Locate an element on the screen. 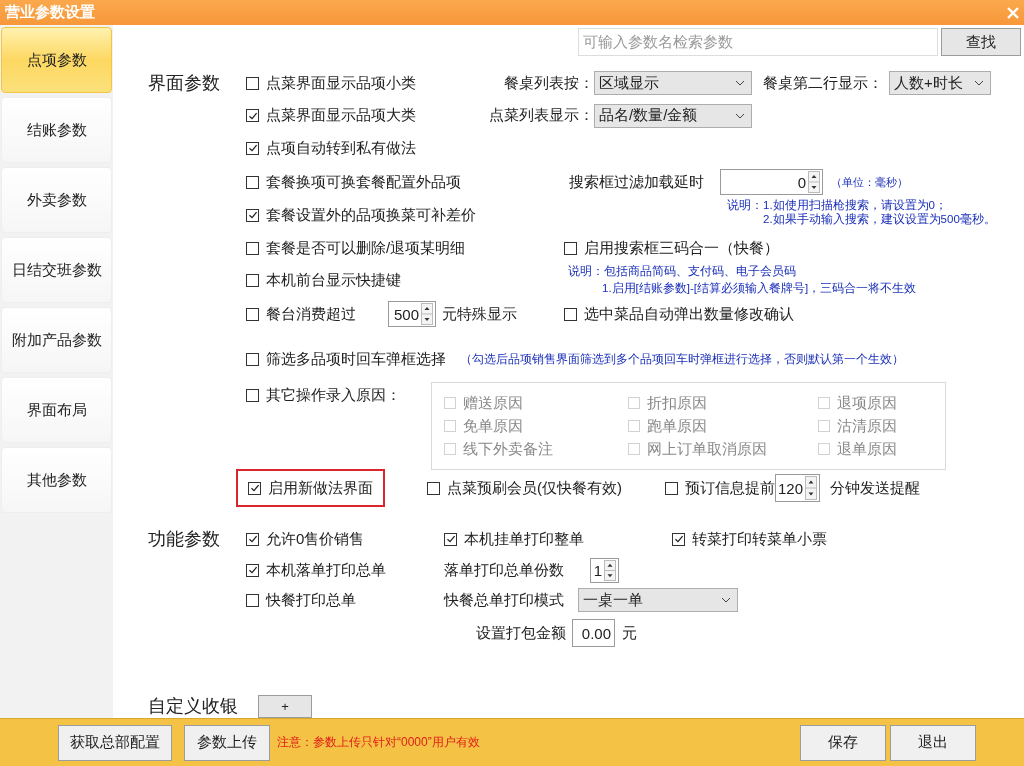 The image size is (1024, 766). checkbox: 本机前台显示快捷键 is located at coordinates (323, 280).